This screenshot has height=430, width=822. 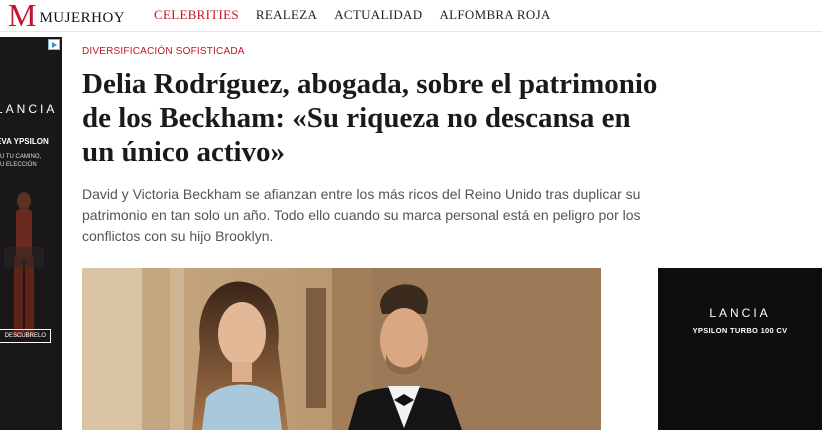 I want to click on logo-text: MUJERHOY, so click(x=82, y=17).